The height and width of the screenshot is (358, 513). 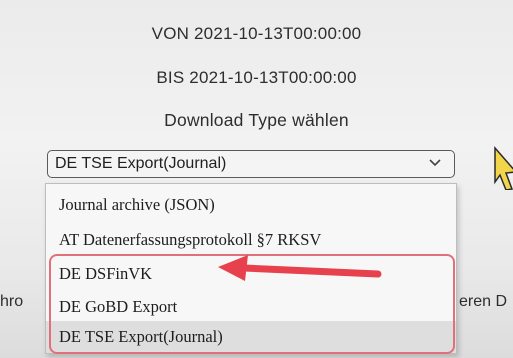 What do you see at coordinates (256, 120) in the screenshot?
I see `download-type-label: Download Type wählen` at bounding box center [256, 120].